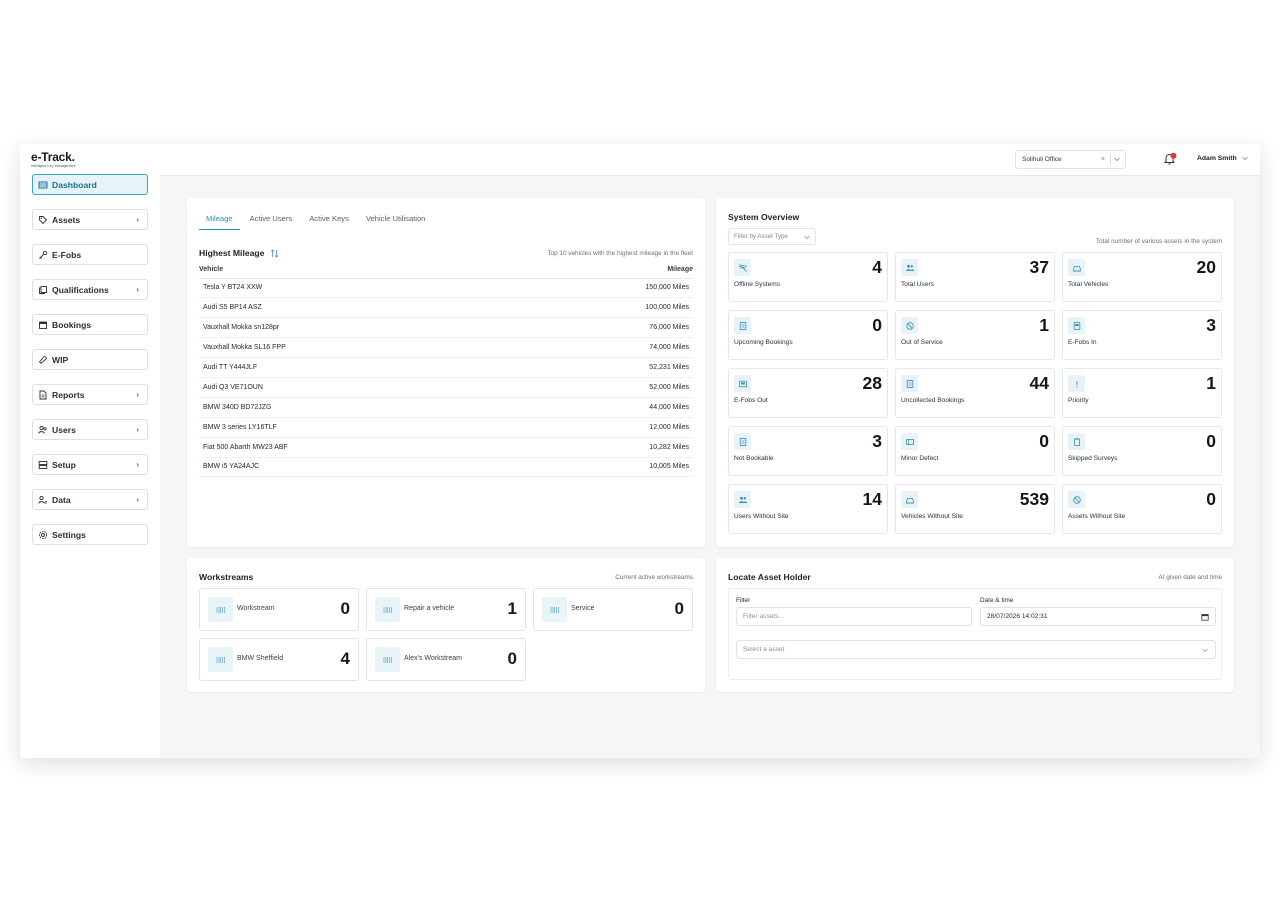 This screenshot has width=1280, height=900. Describe the element at coordinates (226, 577) in the screenshot. I see `workstreams-title: Workstreams` at that location.